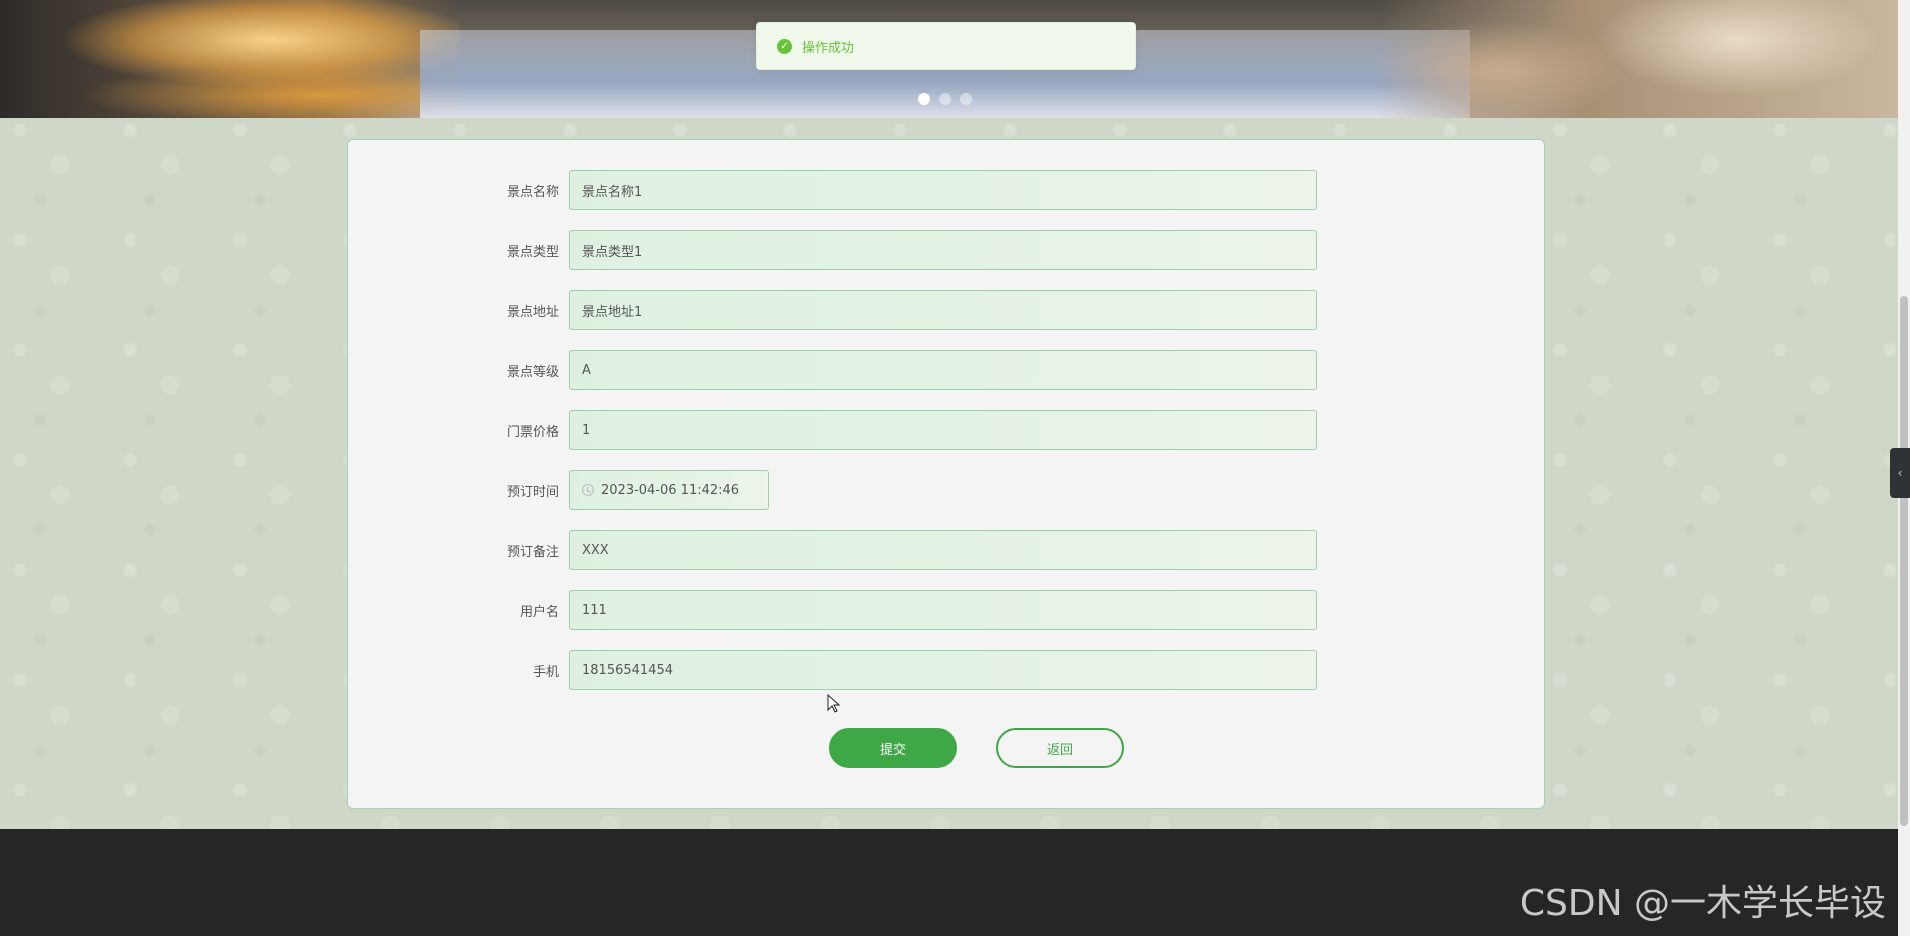  Describe the element at coordinates (1900, 473) in the screenshot. I see `side-panel-toggle-chevron-left-icon: ‹` at that location.